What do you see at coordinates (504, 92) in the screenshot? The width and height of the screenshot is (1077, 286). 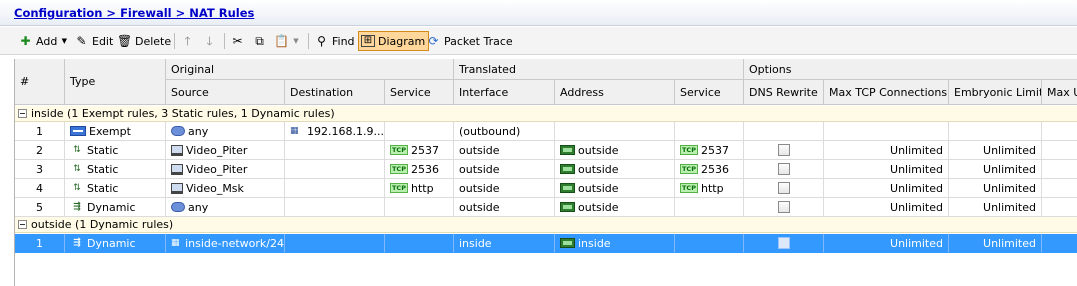 I see `col-header-interface: Interface` at bounding box center [504, 92].